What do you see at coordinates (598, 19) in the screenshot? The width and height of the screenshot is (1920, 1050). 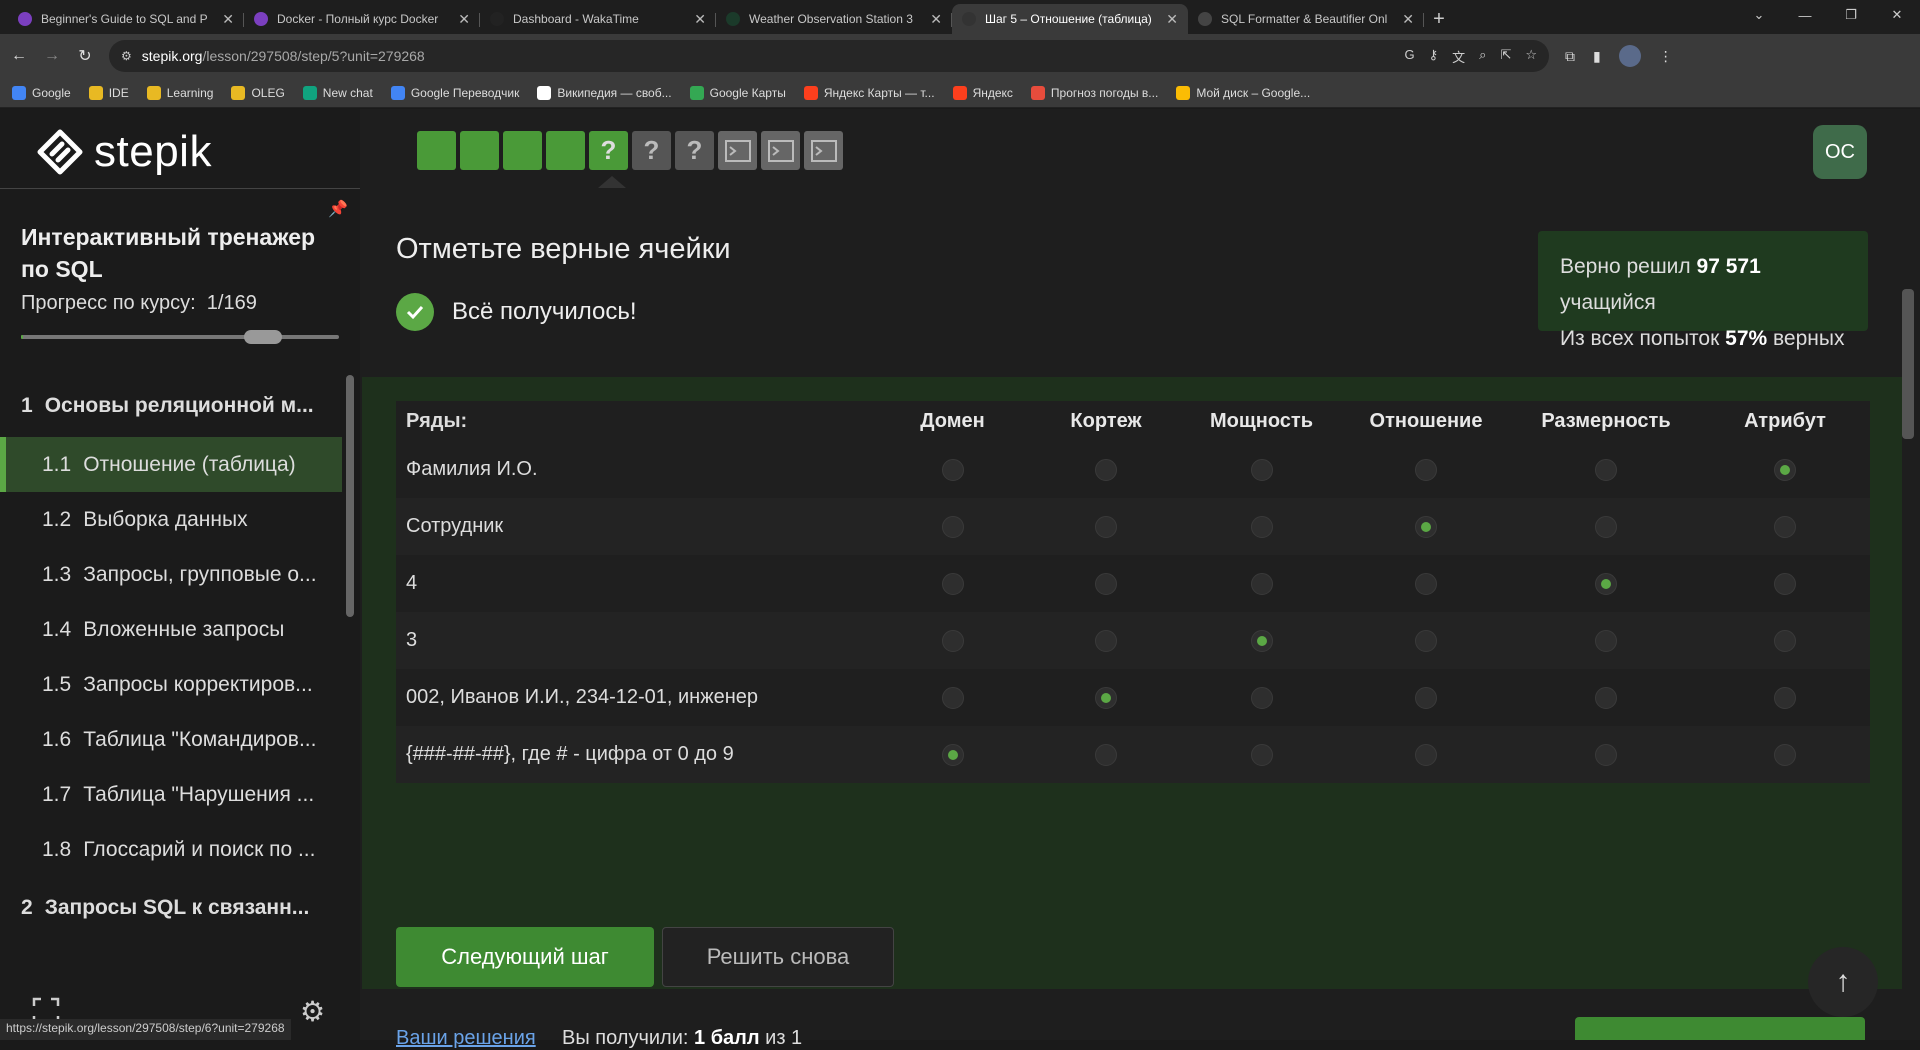 I see `browser-tab: Dashboard - WakaTime ✕` at bounding box center [598, 19].